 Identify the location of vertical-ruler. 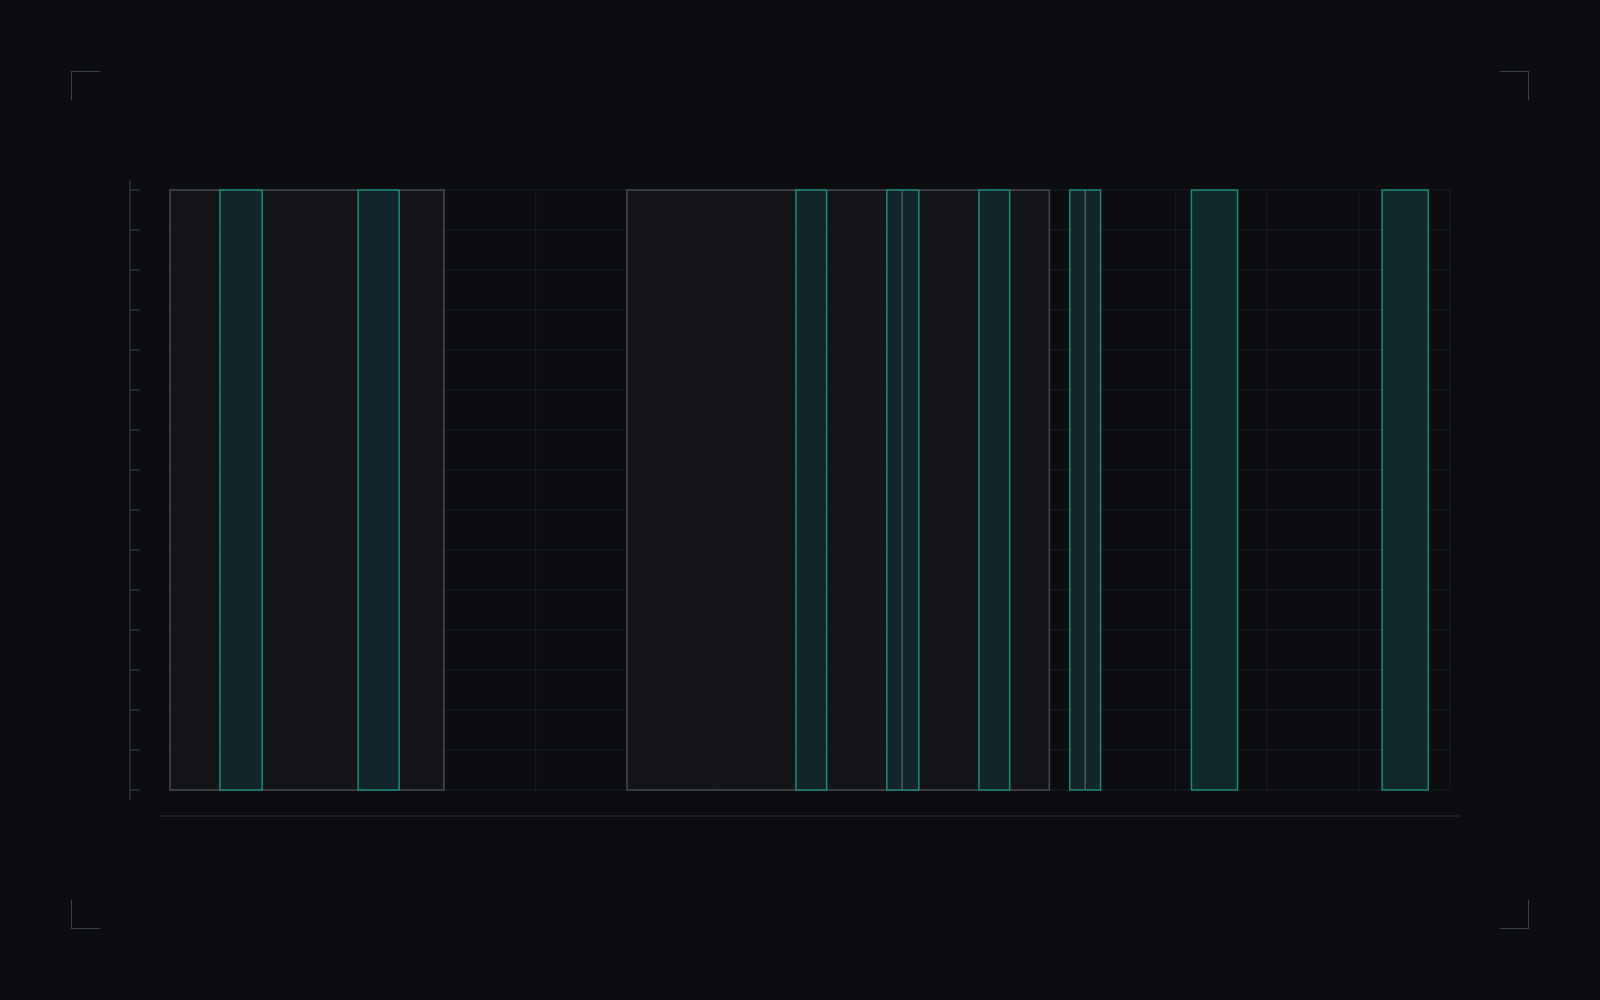
(134, 490).